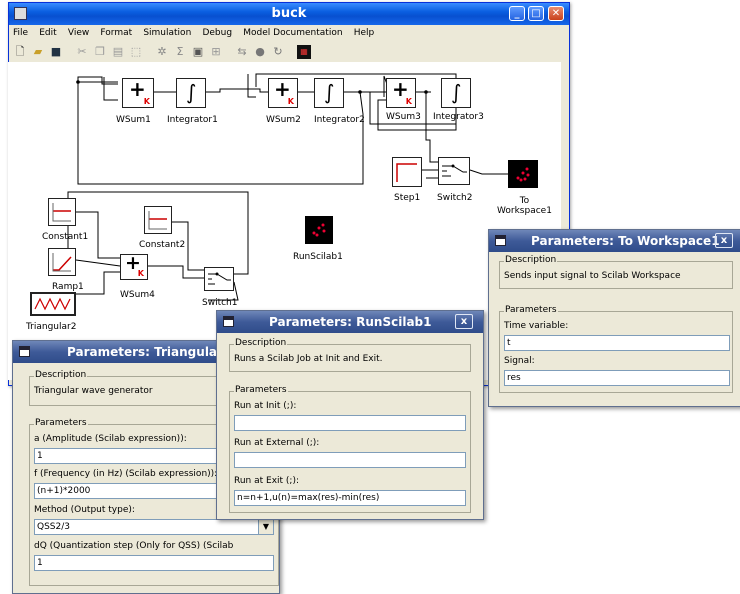 This screenshot has height=594, width=740. What do you see at coordinates (458, 117) in the screenshot?
I see `integrator3-label: Integrator3` at bounding box center [458, 117].